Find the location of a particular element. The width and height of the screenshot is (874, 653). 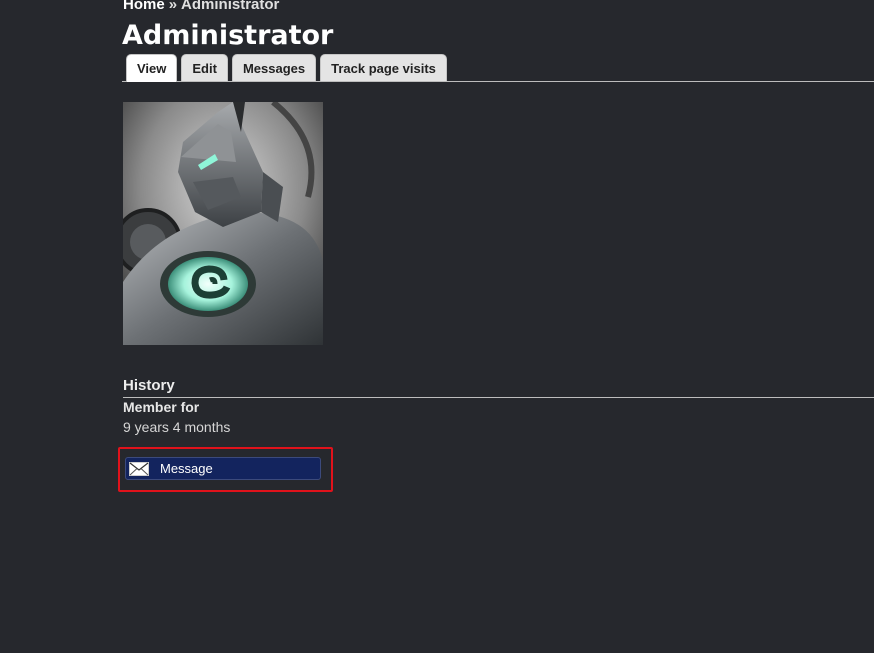

member-for-value: 9 years 4 months is located at coordinates (177, 427).